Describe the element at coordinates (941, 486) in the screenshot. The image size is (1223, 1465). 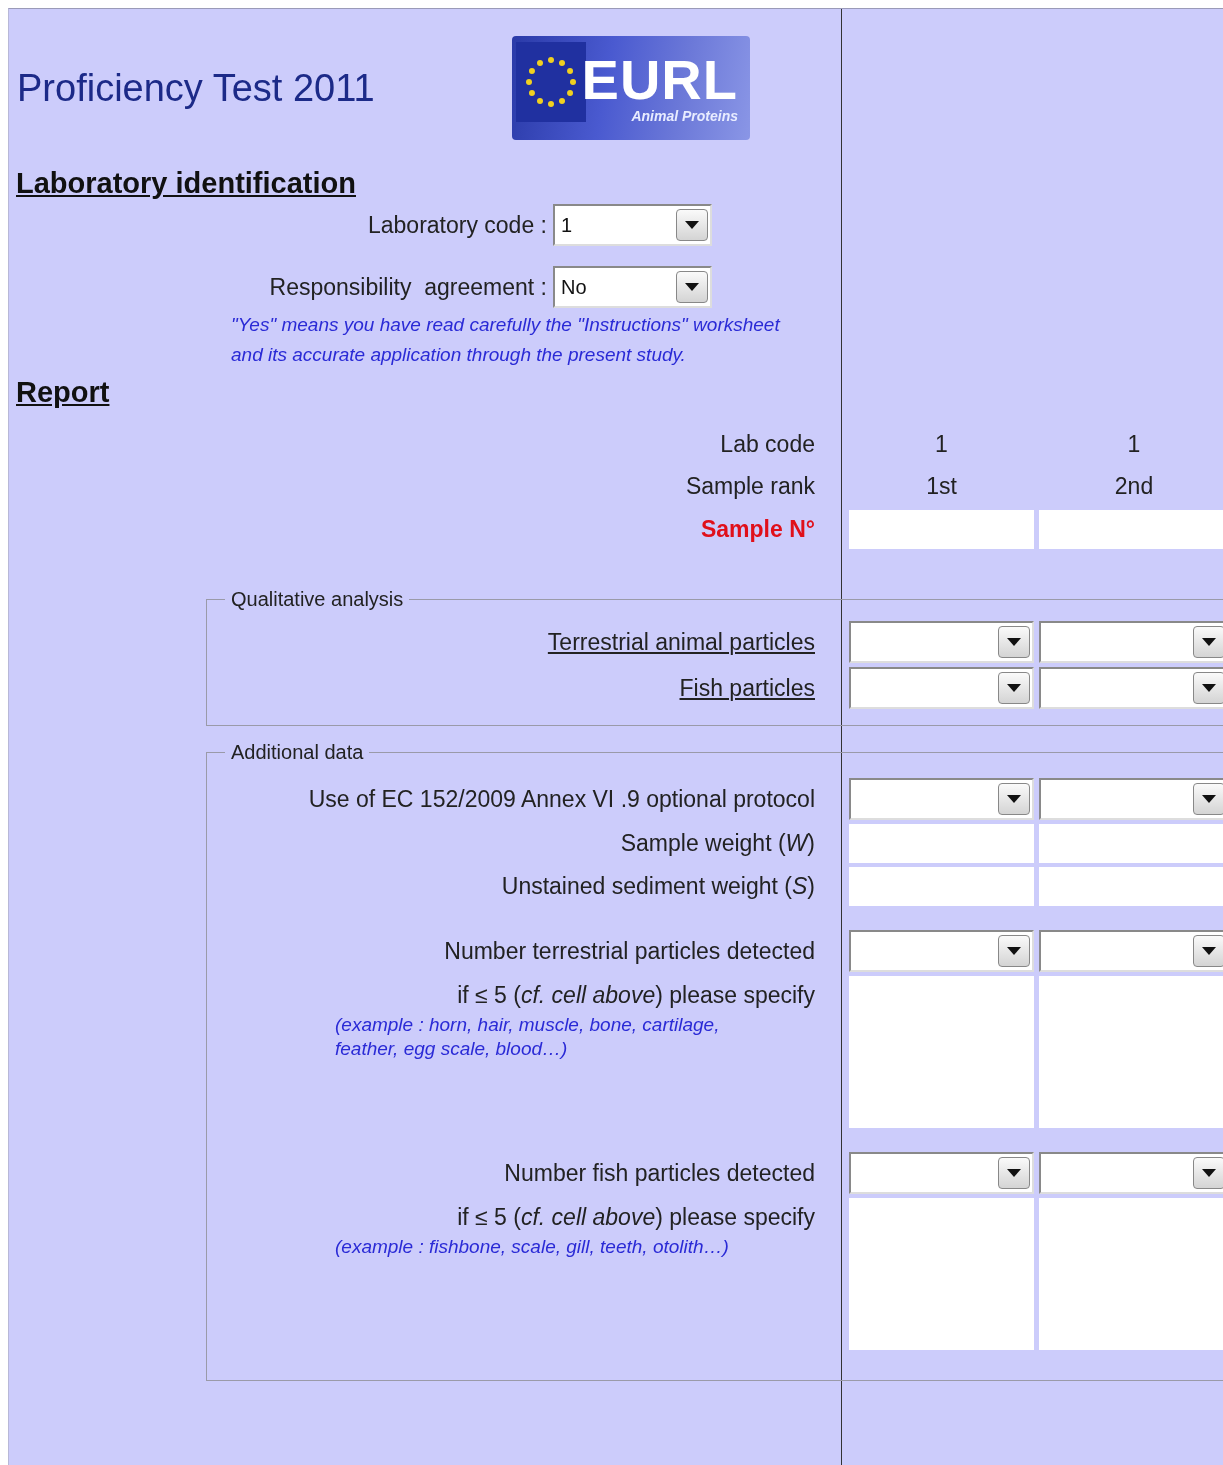
I see `table-cell-text: 1st` at that location.